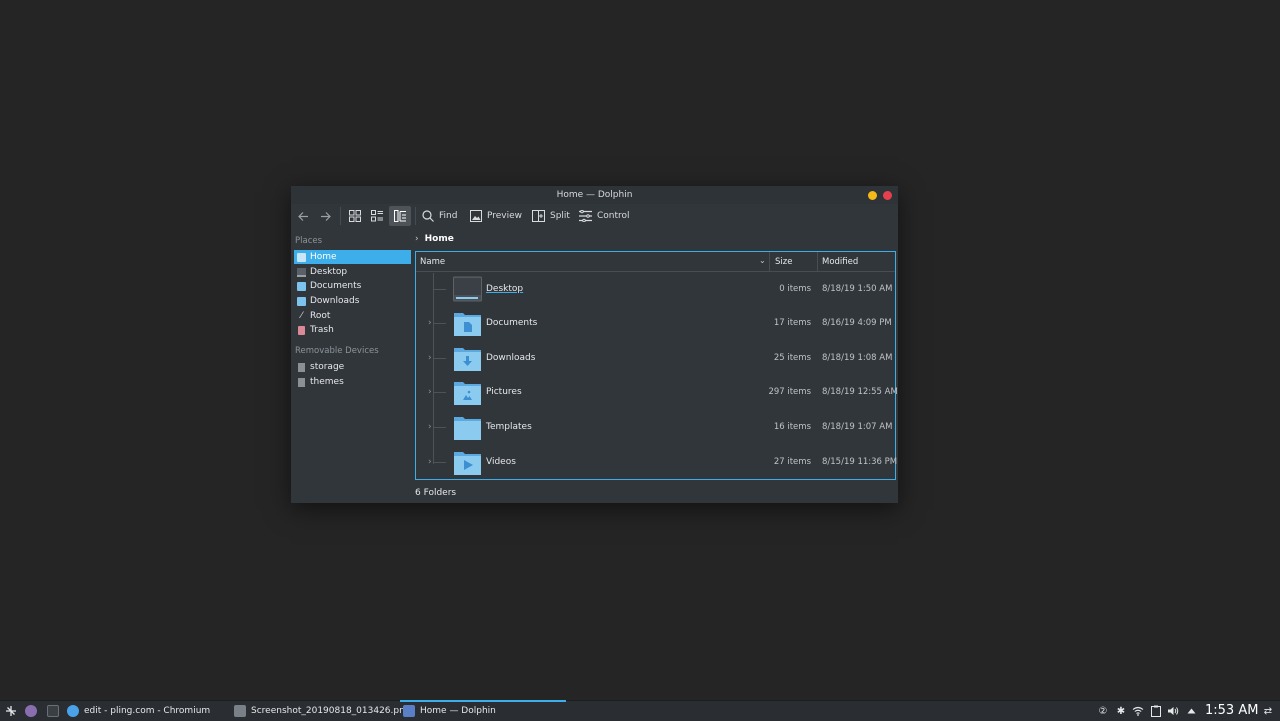  What do you see at coordinates (476, 216) in the screenshot?
I see `image-icon` at bounding box center [476, 216].